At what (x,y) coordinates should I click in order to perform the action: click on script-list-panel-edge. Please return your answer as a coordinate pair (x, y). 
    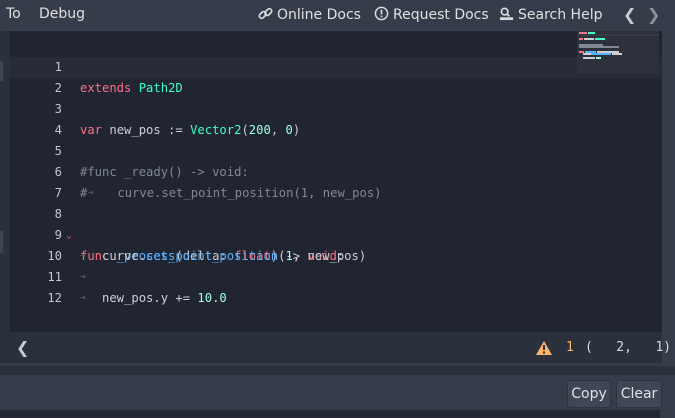
    Looking at the image, I should click on (5, 197).